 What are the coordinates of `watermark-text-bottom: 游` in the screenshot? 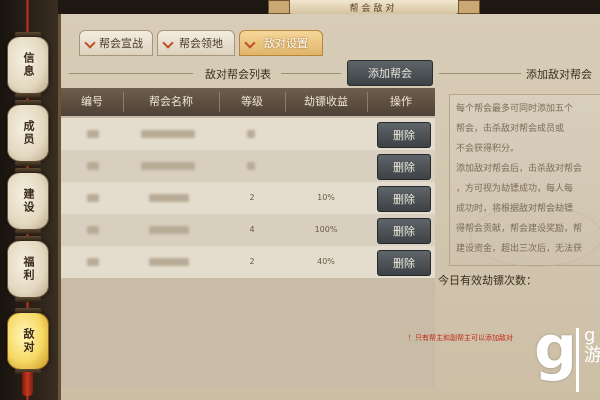 It's located at (592, 355).